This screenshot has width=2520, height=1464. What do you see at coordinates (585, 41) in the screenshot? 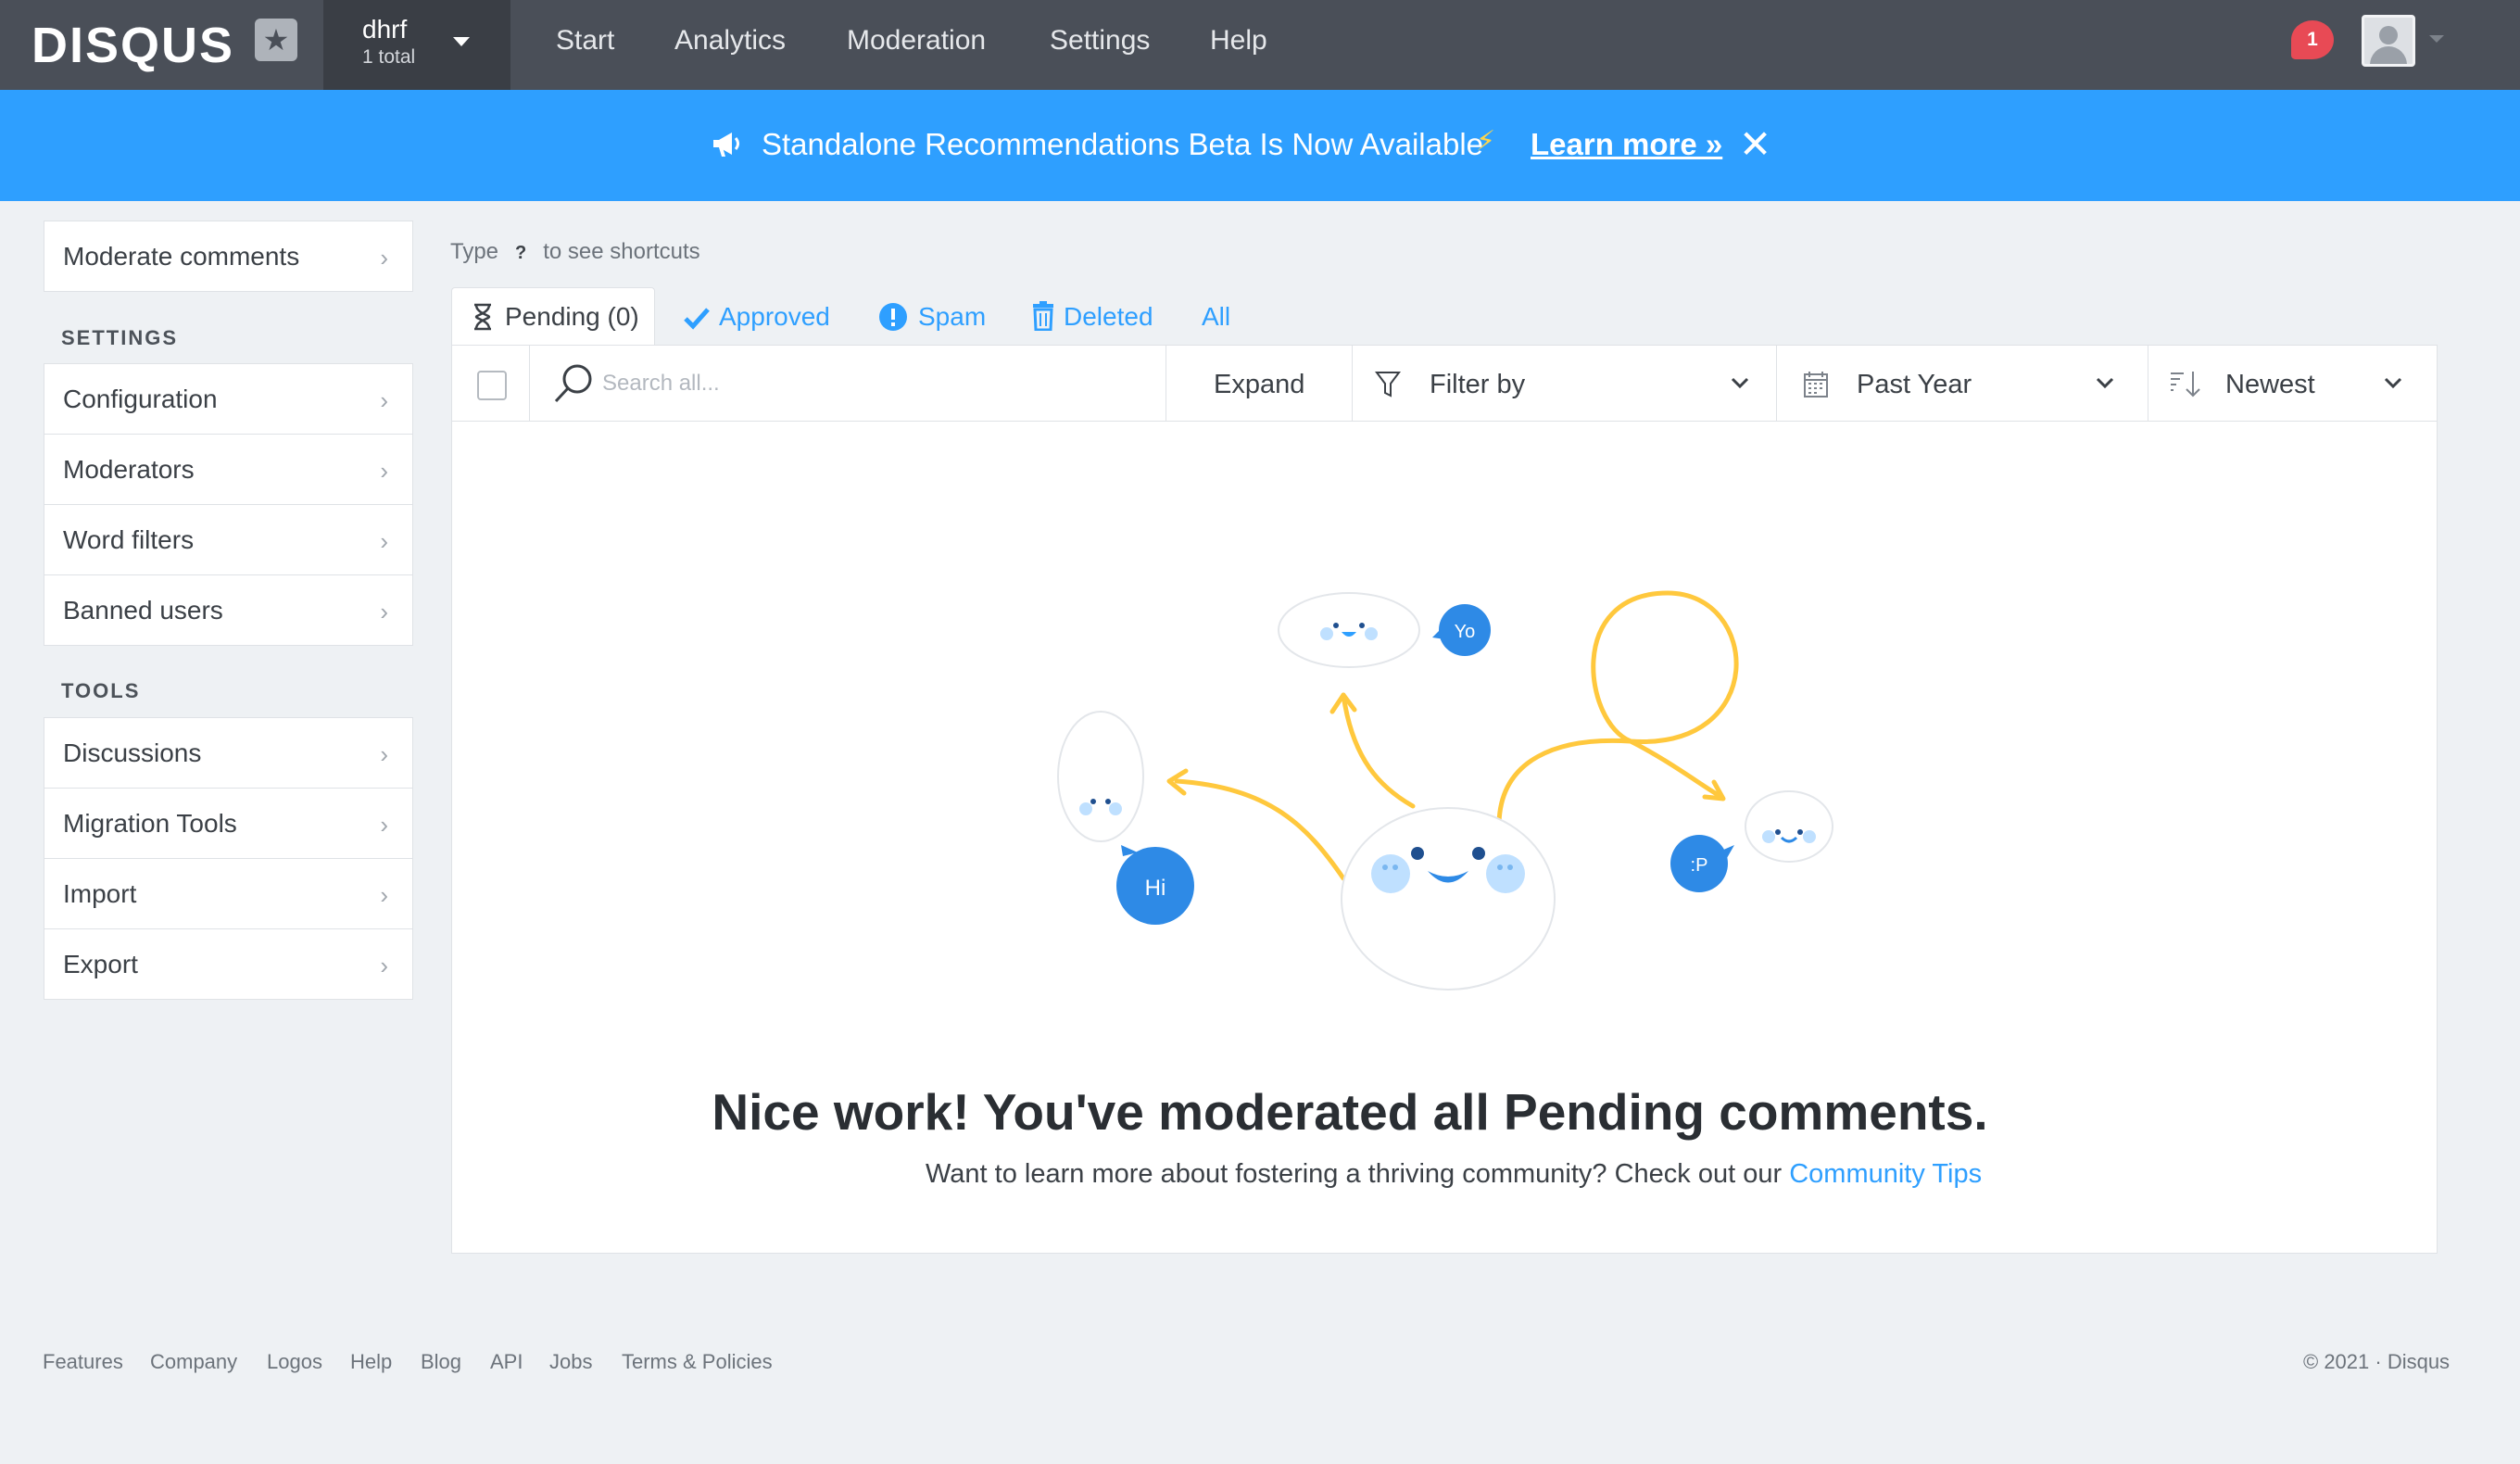
I see `nav-start: Start` at bounding box center [585, 41].